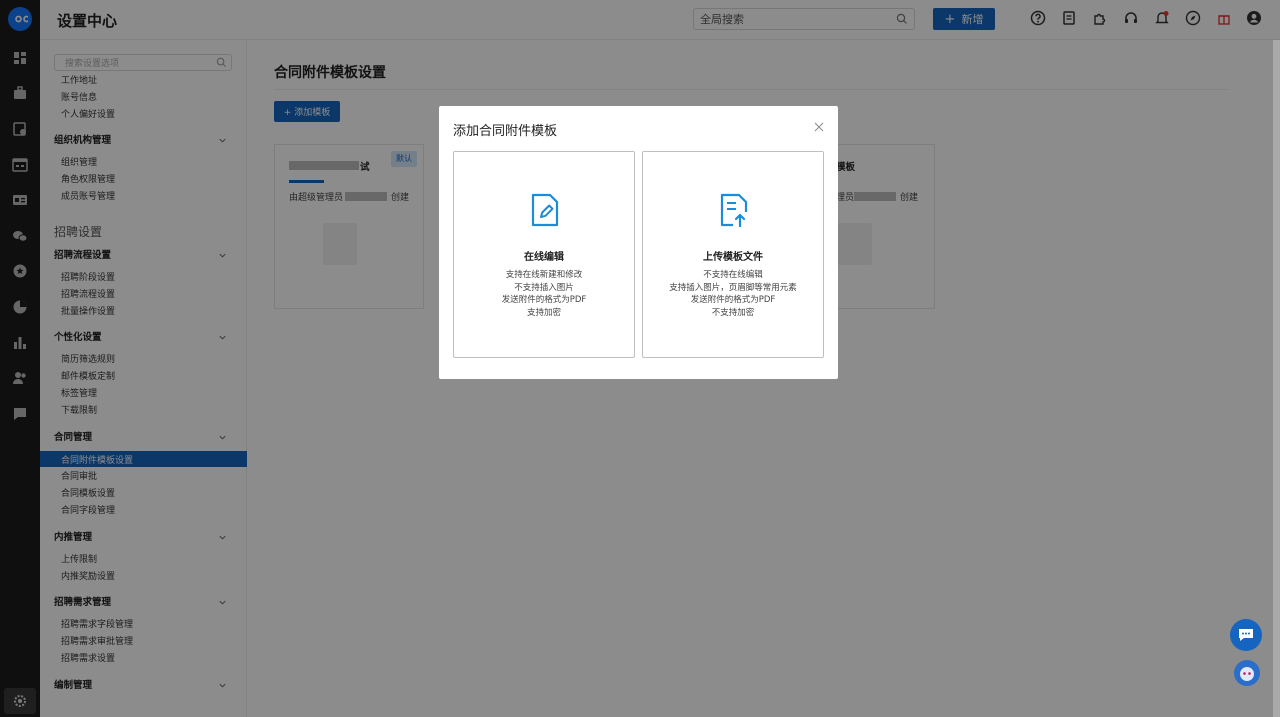 This screenshot has width=1280, height=717. What do you see at coordinates (733, 287) in the screenshot?
I see `option-line: 支持插入图片，页眉脚等常用元素` at bounding box center [733, 287].